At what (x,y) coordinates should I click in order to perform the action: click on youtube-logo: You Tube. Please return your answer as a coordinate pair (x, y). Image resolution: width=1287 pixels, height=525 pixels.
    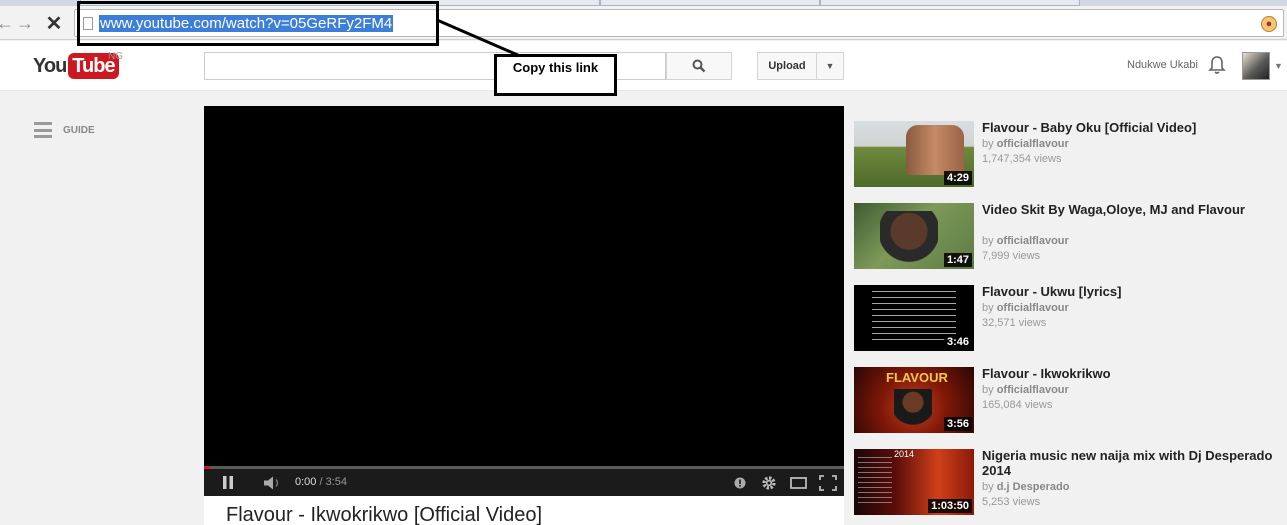
    Looking at the image, I should click on (76, 66).